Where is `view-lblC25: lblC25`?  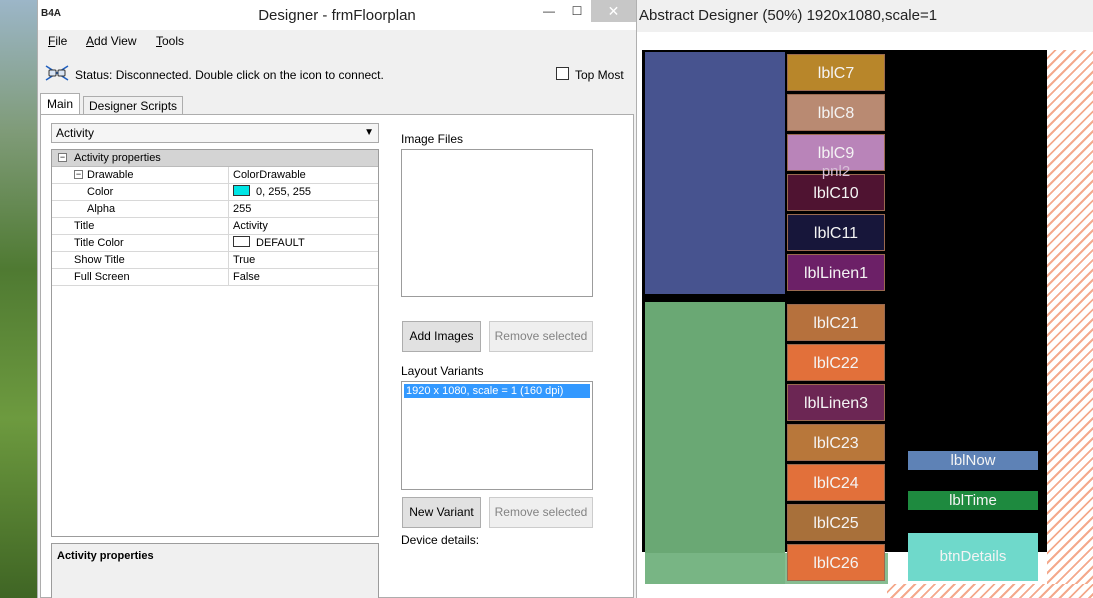 view-lblC25: lblC25 is located at coordinates (836, 522).